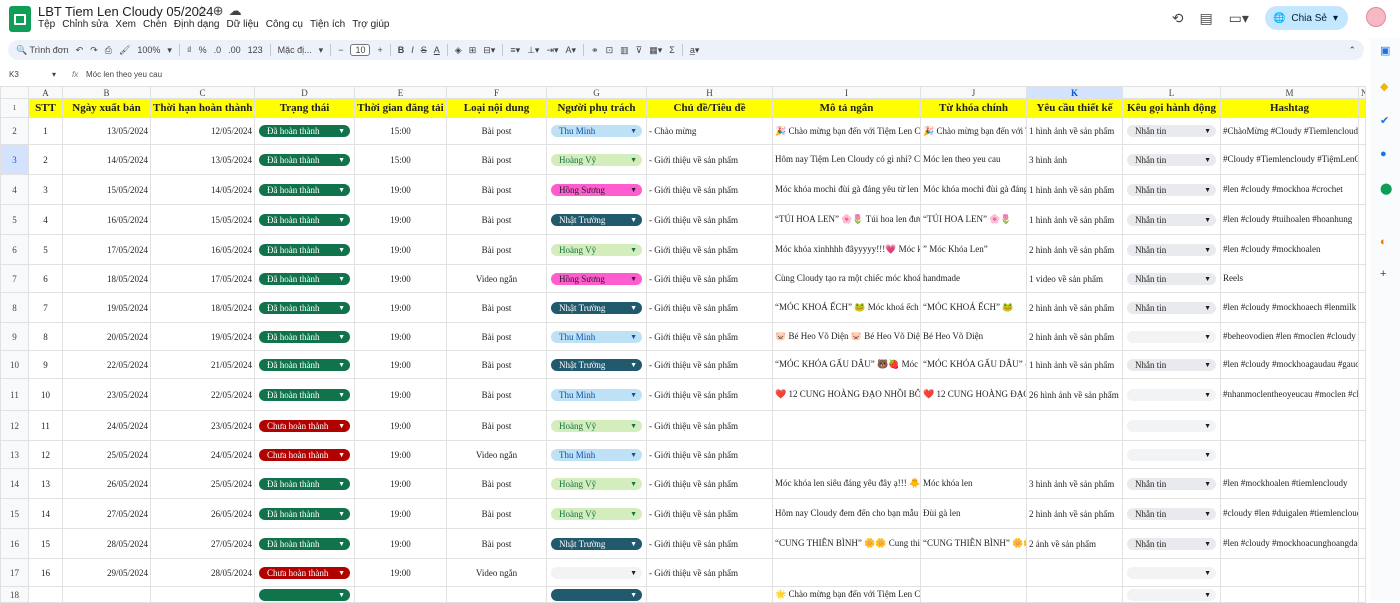  What do you see at coordinates (106, 394) in the screenshot?
I see `cell-ngay: 23/05/2024` at bounding box center [106, 394].